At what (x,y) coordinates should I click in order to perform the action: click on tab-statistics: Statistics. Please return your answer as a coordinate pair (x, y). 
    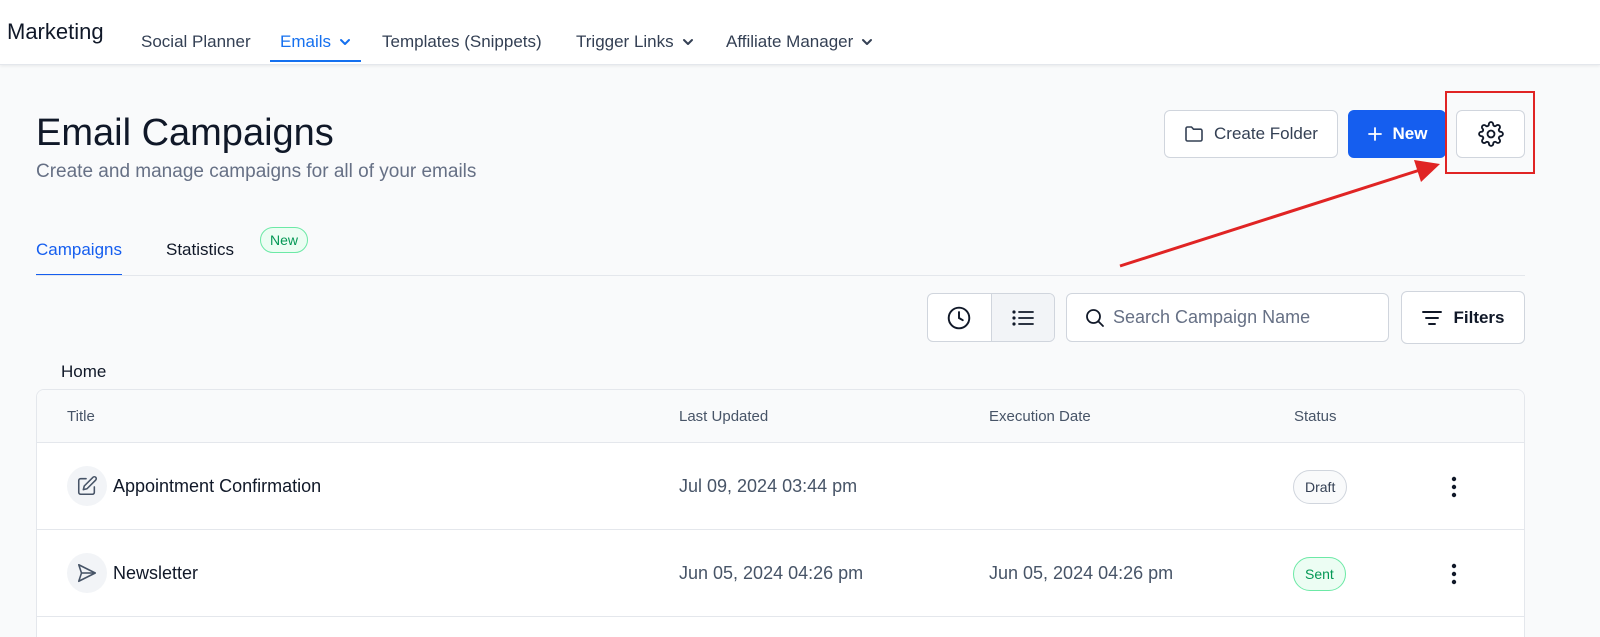
    Looking at the image, I should click on (200, 250).